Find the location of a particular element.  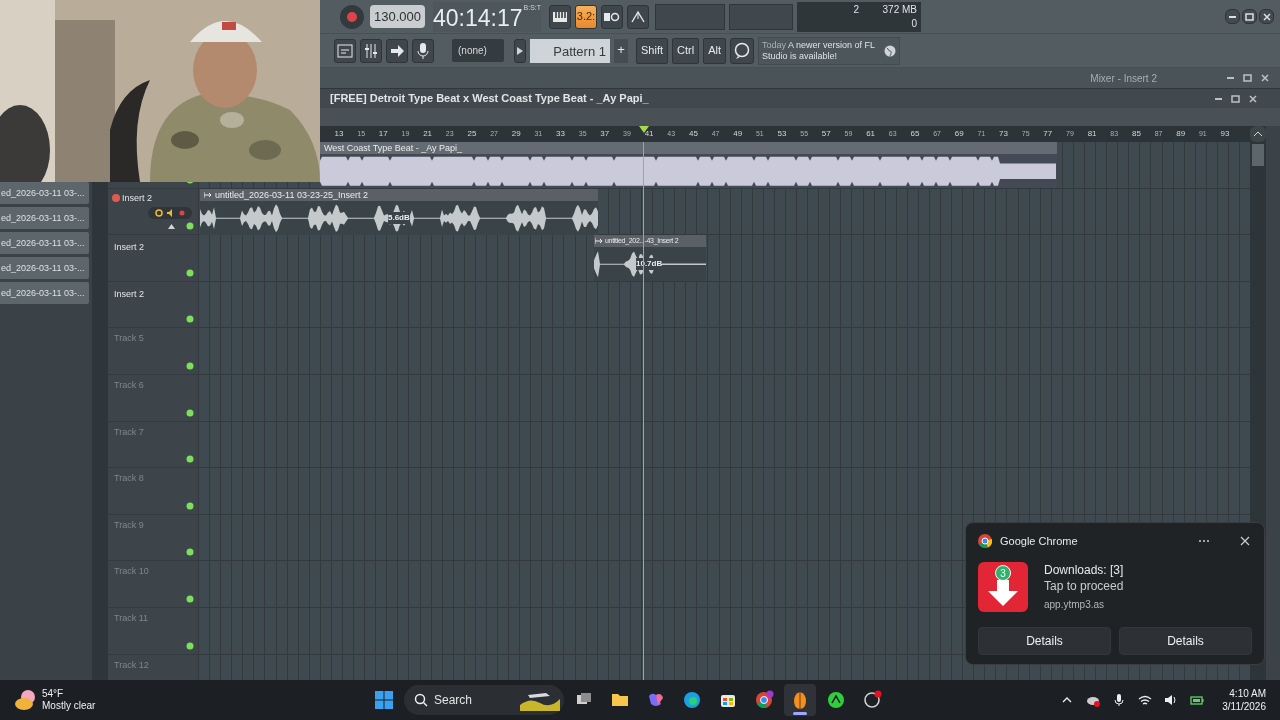

download-arrow-icon is located at coordinates (1003, 592).